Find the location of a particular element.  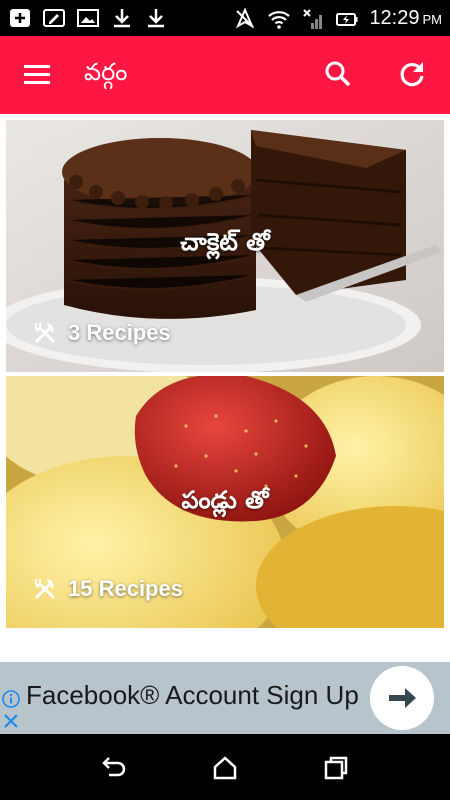

recents-icon is located at coordinates (336, 768).